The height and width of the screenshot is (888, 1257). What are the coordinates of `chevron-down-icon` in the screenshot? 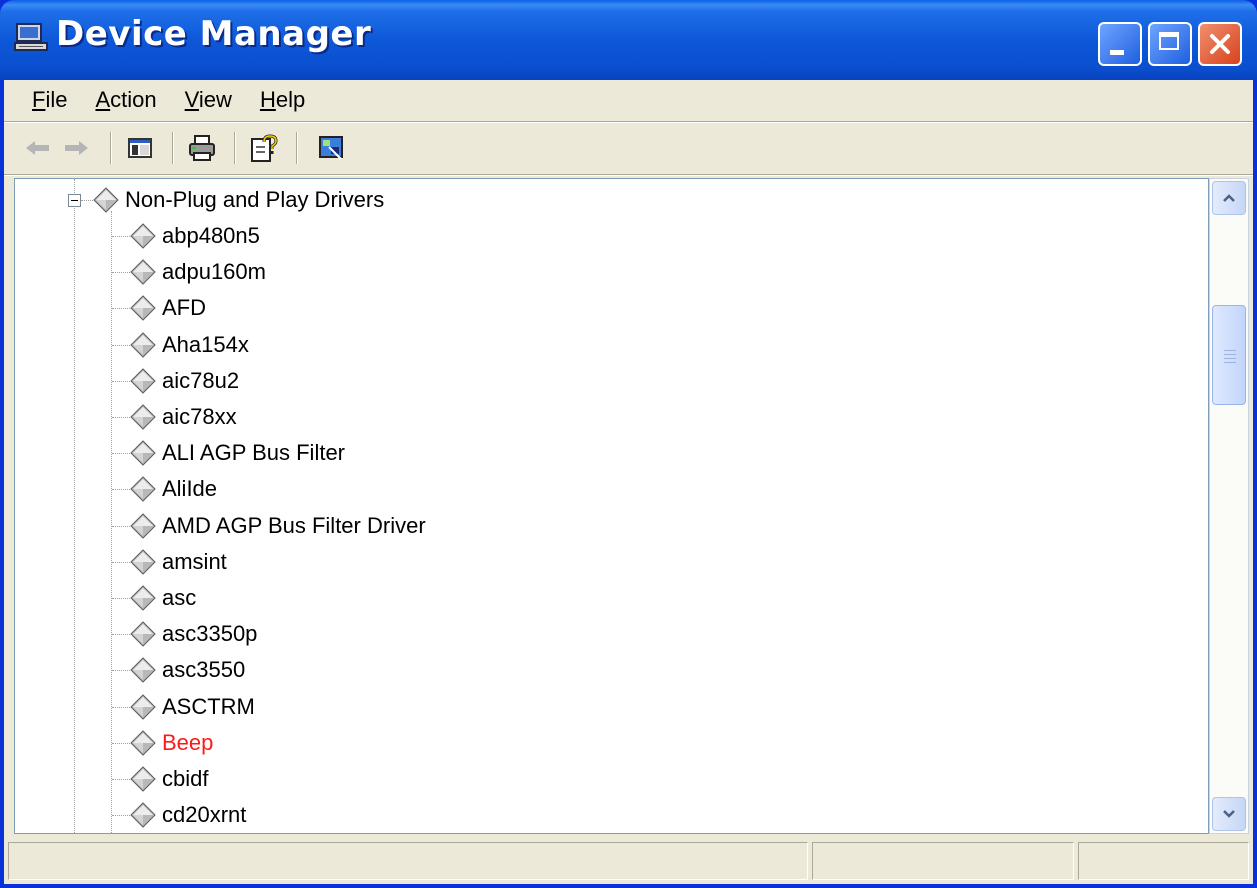 It's located at (1229, 814).